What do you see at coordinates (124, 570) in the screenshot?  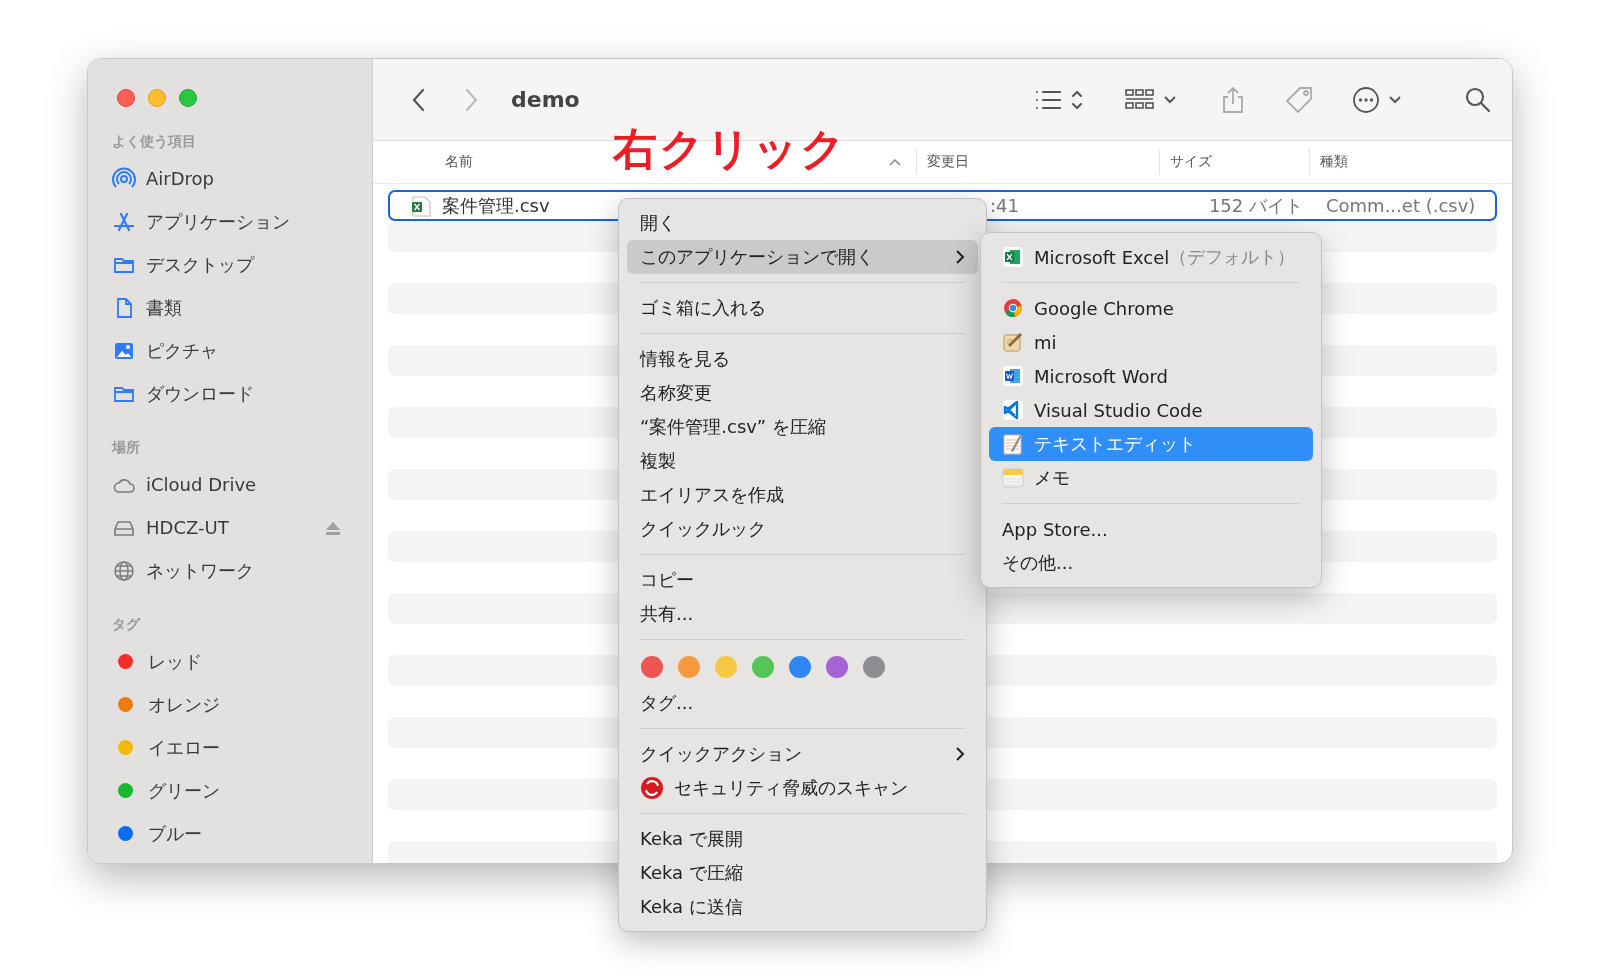 I see `globe-icon` at bounding box center [124, 570].